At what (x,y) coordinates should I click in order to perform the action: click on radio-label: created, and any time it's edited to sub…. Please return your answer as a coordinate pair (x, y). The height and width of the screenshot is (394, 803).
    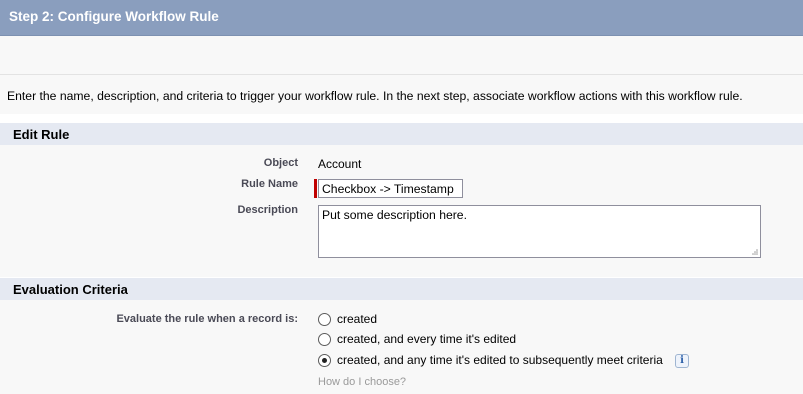
    Looking at the image, I should click on (500, 360).